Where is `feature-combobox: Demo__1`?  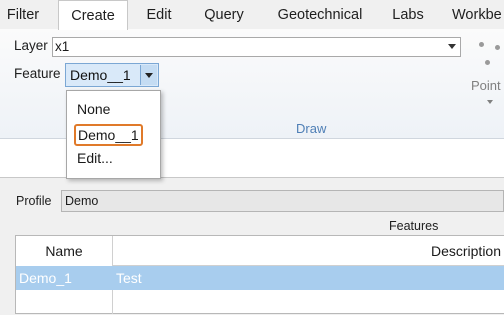 feature-combobox: Demo__1 is located at coordinates (112, 75).